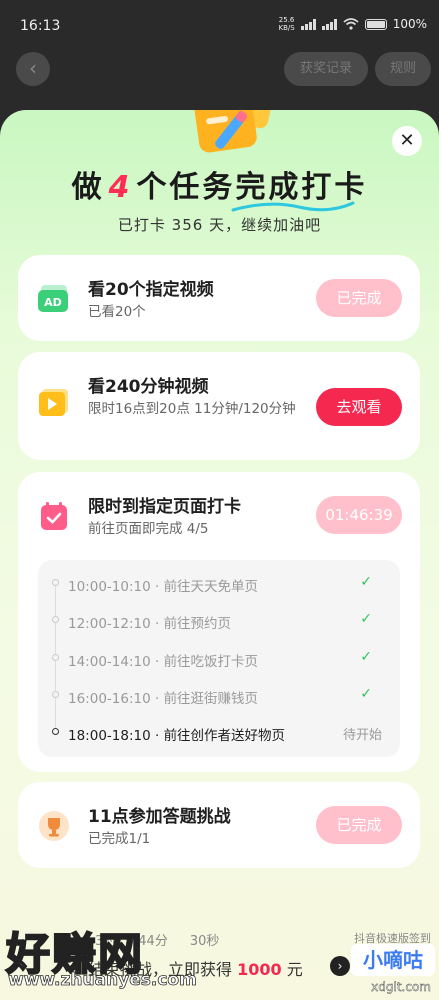  I want to click on task-count: 4, so click(120, 187).